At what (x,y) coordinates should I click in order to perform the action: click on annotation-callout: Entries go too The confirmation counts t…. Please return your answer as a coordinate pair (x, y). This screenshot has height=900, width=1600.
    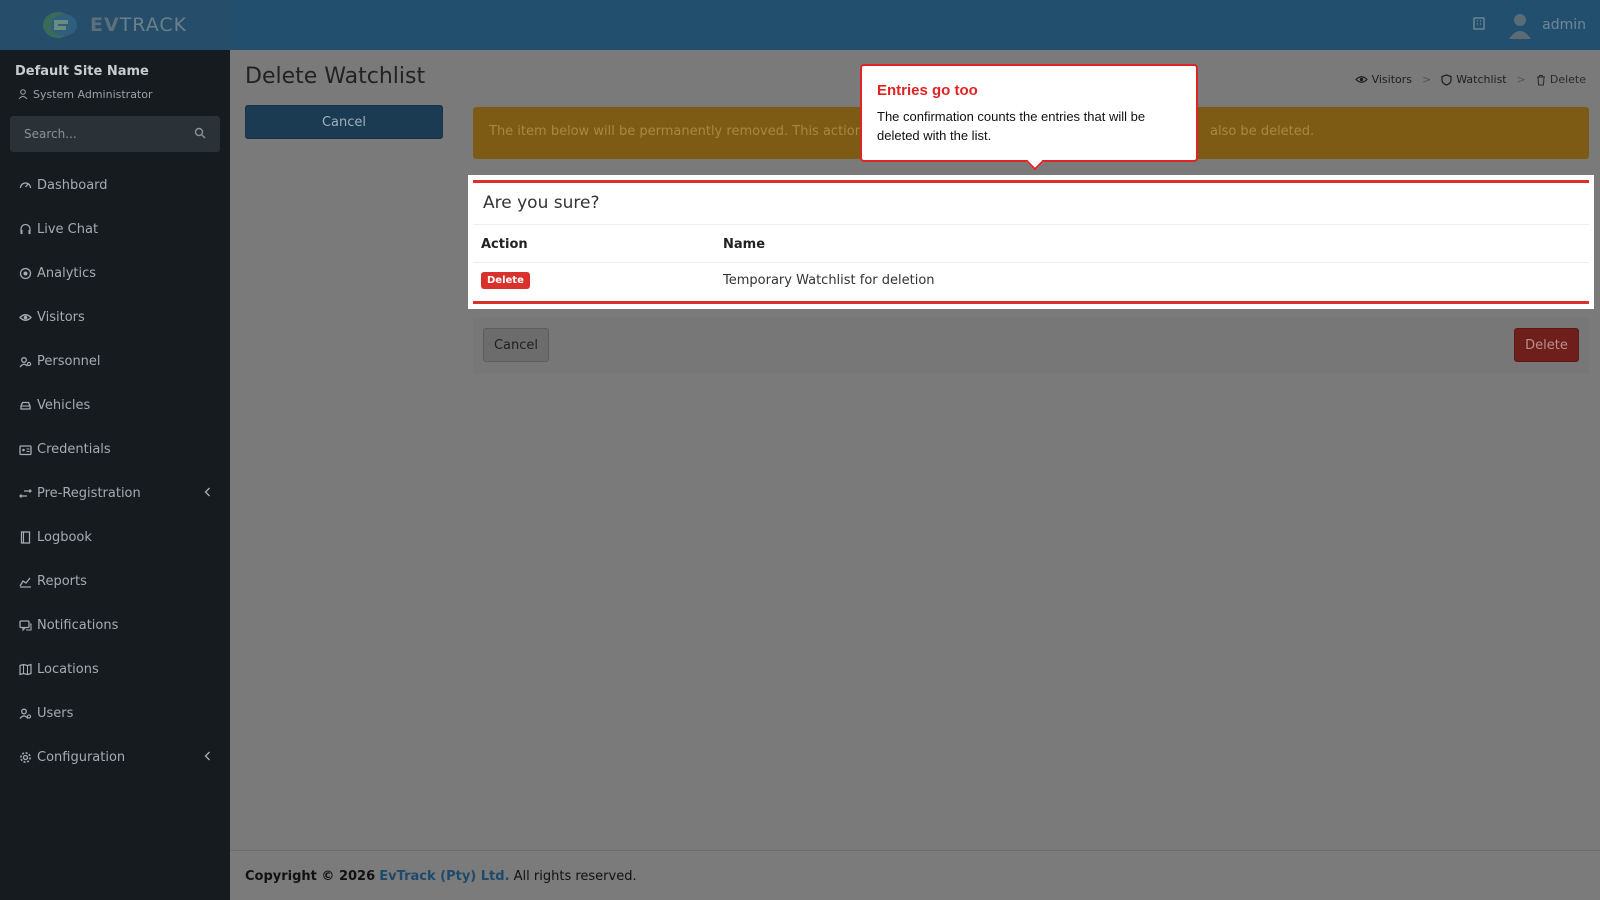
    Looking at the image, I should click on (1029, 117).